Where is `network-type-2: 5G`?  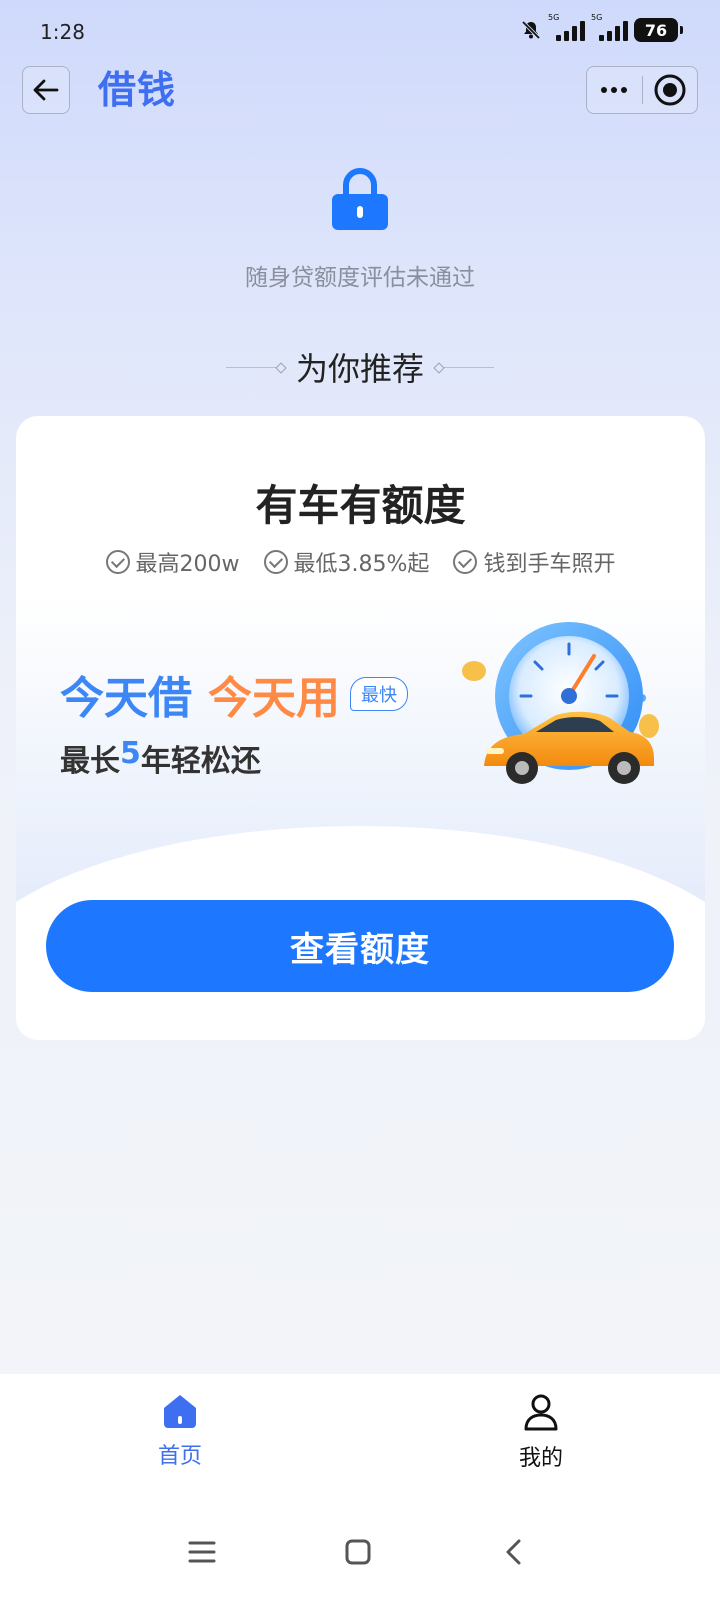
network-type-2: 5G is located at coordinates (597, 17).